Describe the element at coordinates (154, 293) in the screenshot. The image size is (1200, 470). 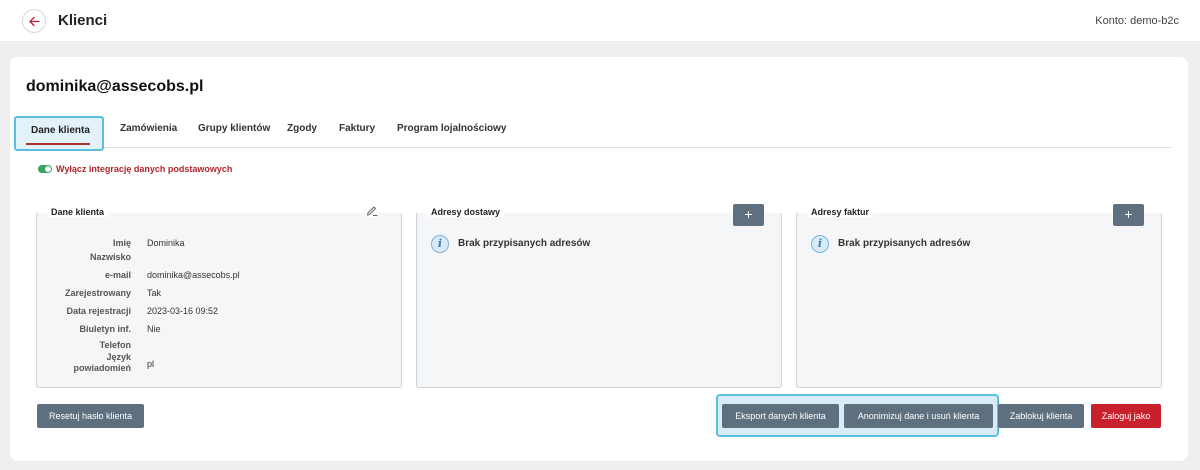
I see `detail-value: Tak` at that location.